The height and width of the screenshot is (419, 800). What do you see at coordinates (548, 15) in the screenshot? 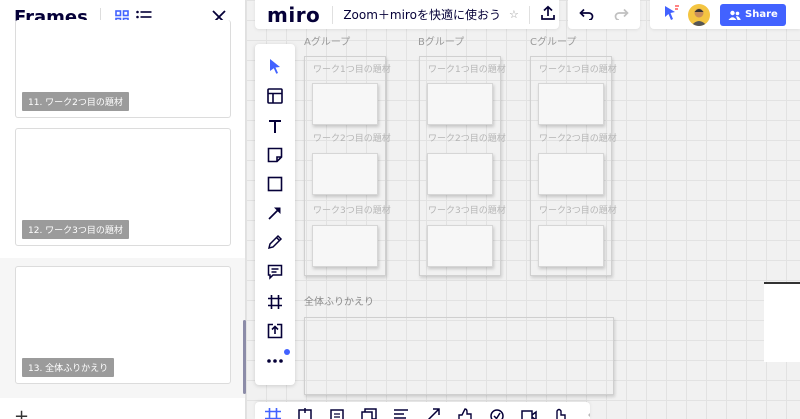
I see `export-icon` at bounding box center [548, 15].